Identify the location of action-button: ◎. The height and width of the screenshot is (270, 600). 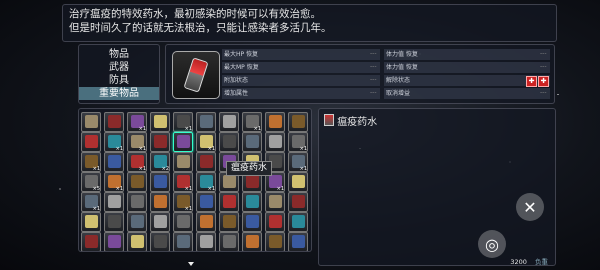
(492, 244).